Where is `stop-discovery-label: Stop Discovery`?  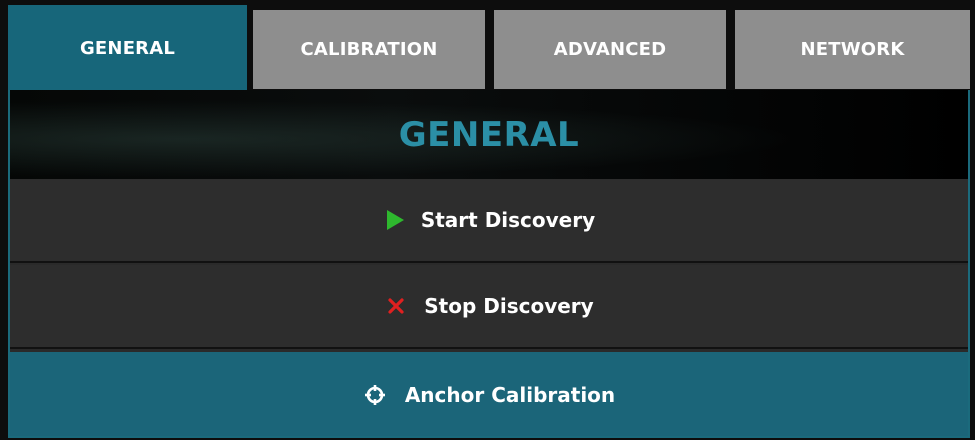
stop-discovery-label: Stop Discovery is located at coordinates (509, 306).